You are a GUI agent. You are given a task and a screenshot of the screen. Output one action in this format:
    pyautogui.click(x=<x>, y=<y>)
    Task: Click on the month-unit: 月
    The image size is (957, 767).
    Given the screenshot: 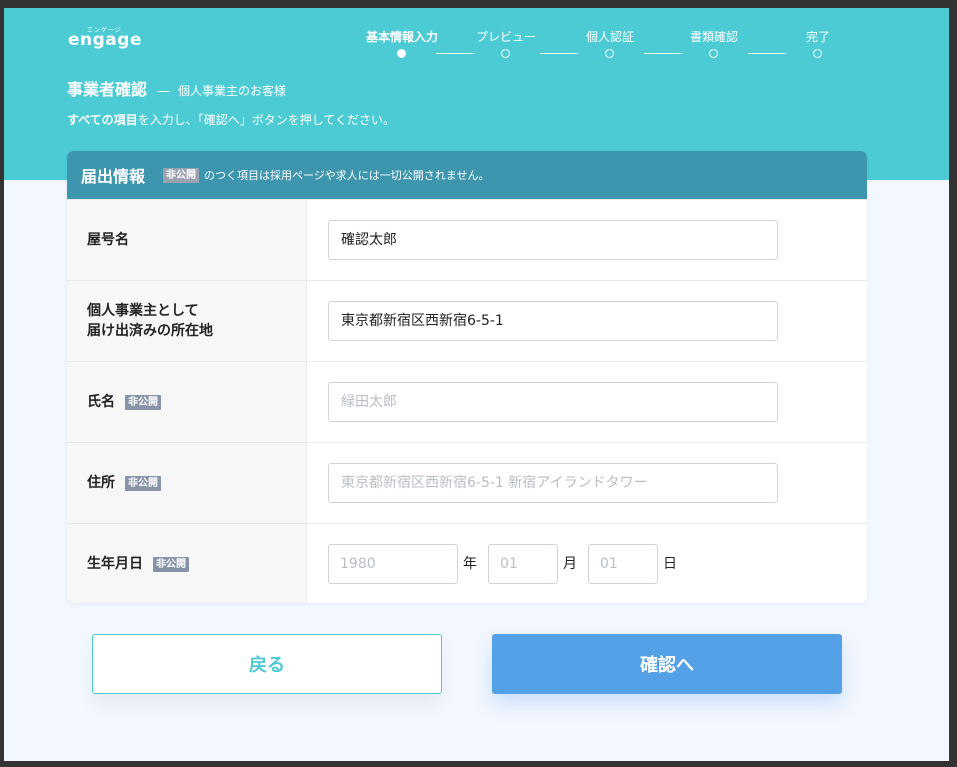 What is the action you would take?
    pyautogui.click(x=570, y=564)
    